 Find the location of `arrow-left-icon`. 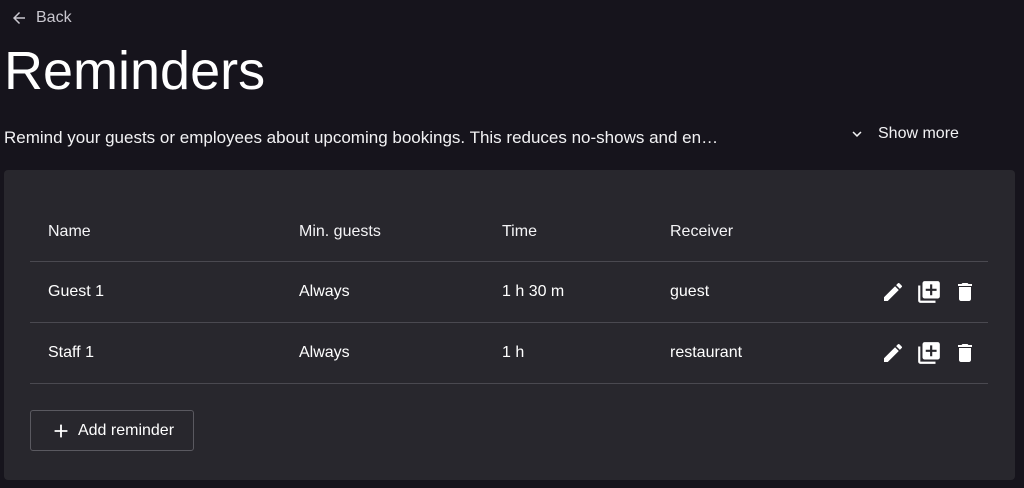

arrow-left-icon is located at coordinates (19, 18).